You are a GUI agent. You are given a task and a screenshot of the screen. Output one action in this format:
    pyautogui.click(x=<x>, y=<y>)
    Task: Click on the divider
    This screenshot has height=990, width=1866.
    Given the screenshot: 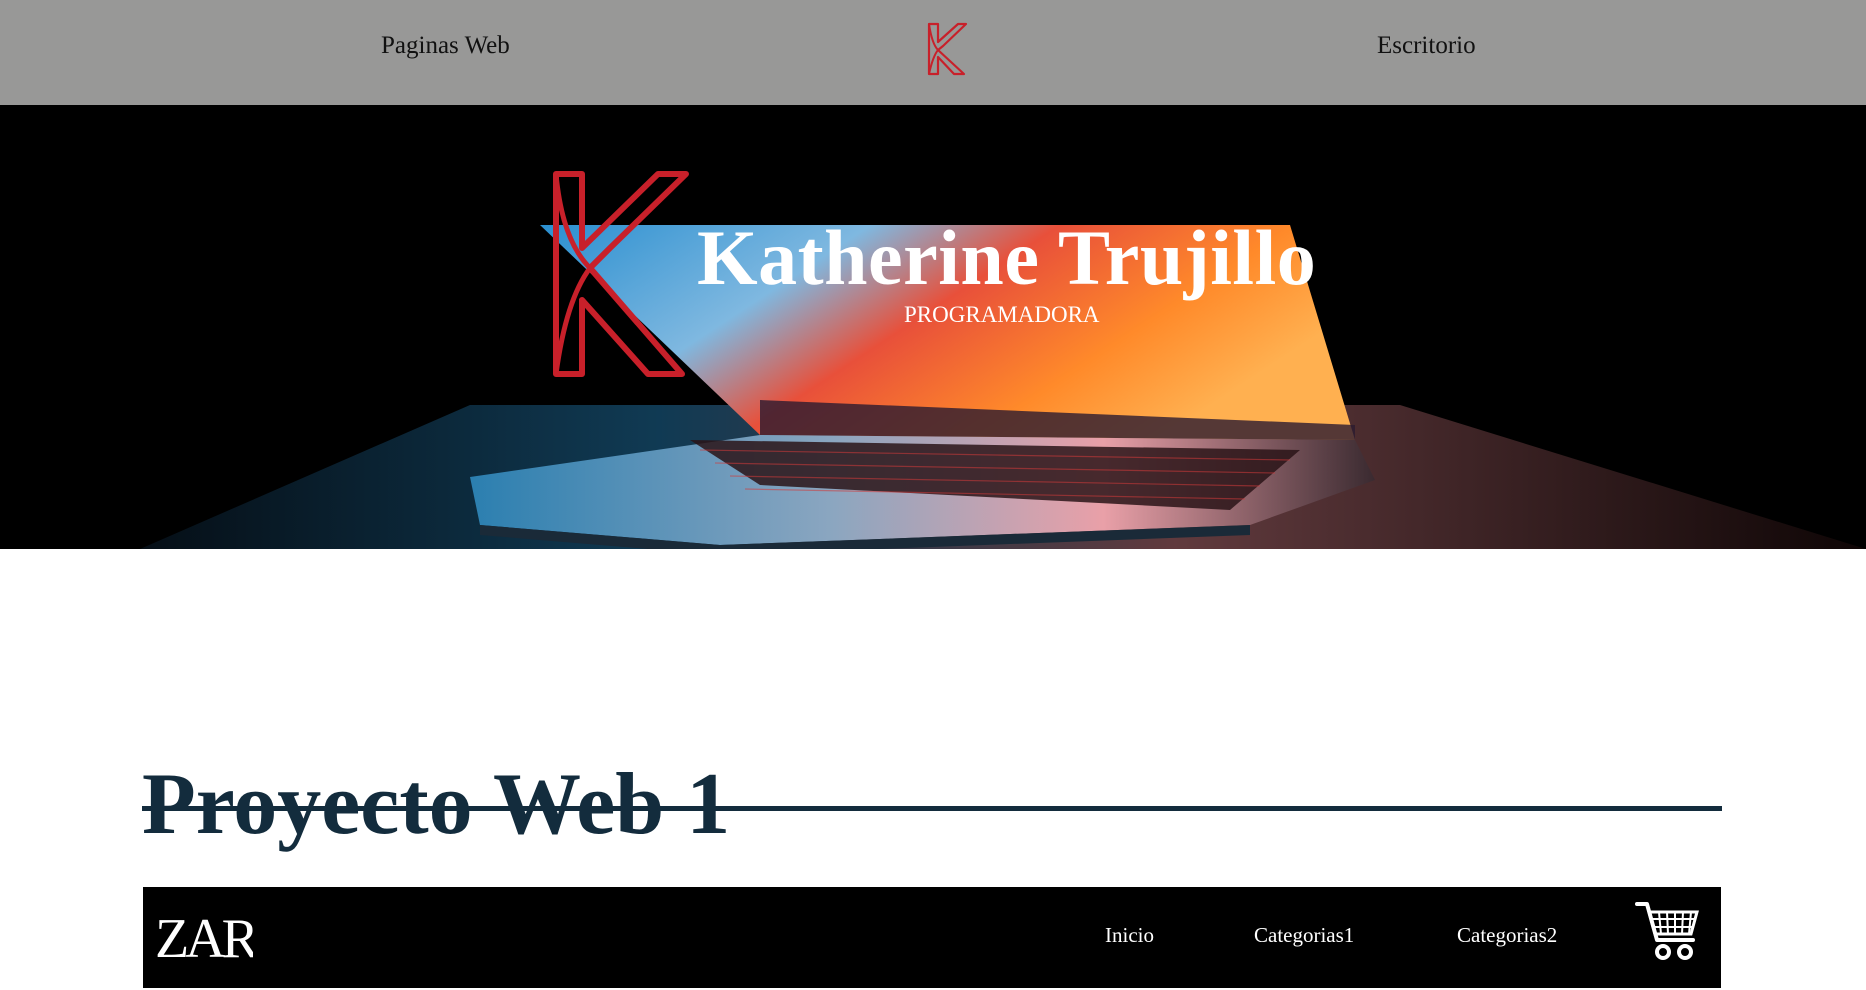 What is the action you would take?
    pyautogui.click(x=932, y=808)
    